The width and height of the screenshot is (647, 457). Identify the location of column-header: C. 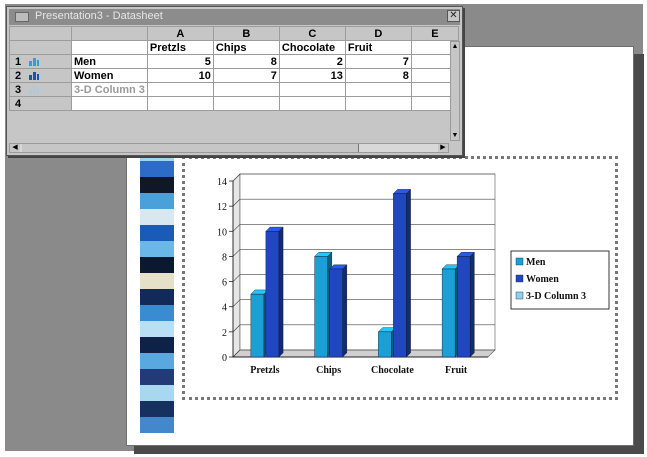
(312, 33).